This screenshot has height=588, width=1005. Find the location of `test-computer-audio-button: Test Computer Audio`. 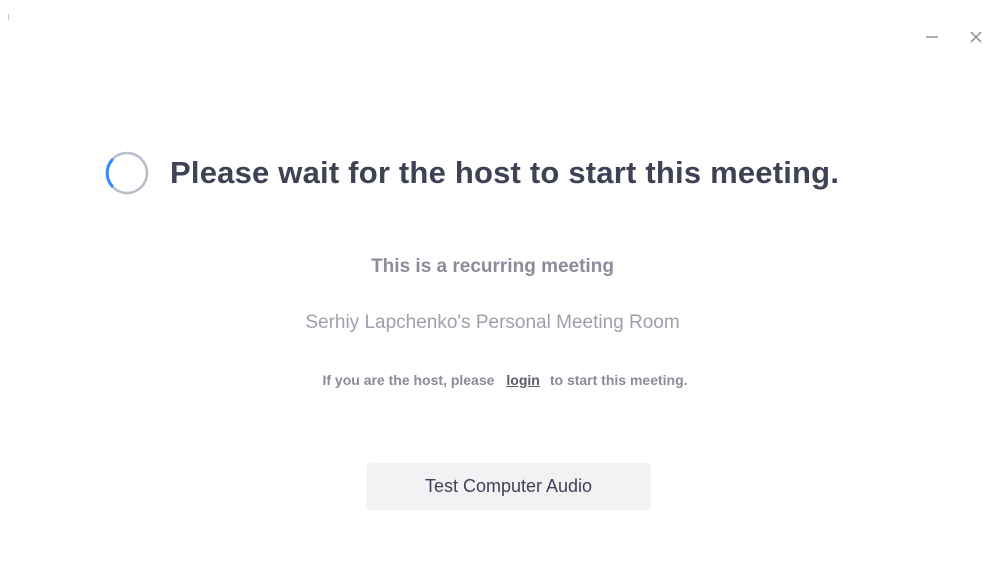

test-computer-audio-button: Test Computer Audio is located at coordinates (508, 486).